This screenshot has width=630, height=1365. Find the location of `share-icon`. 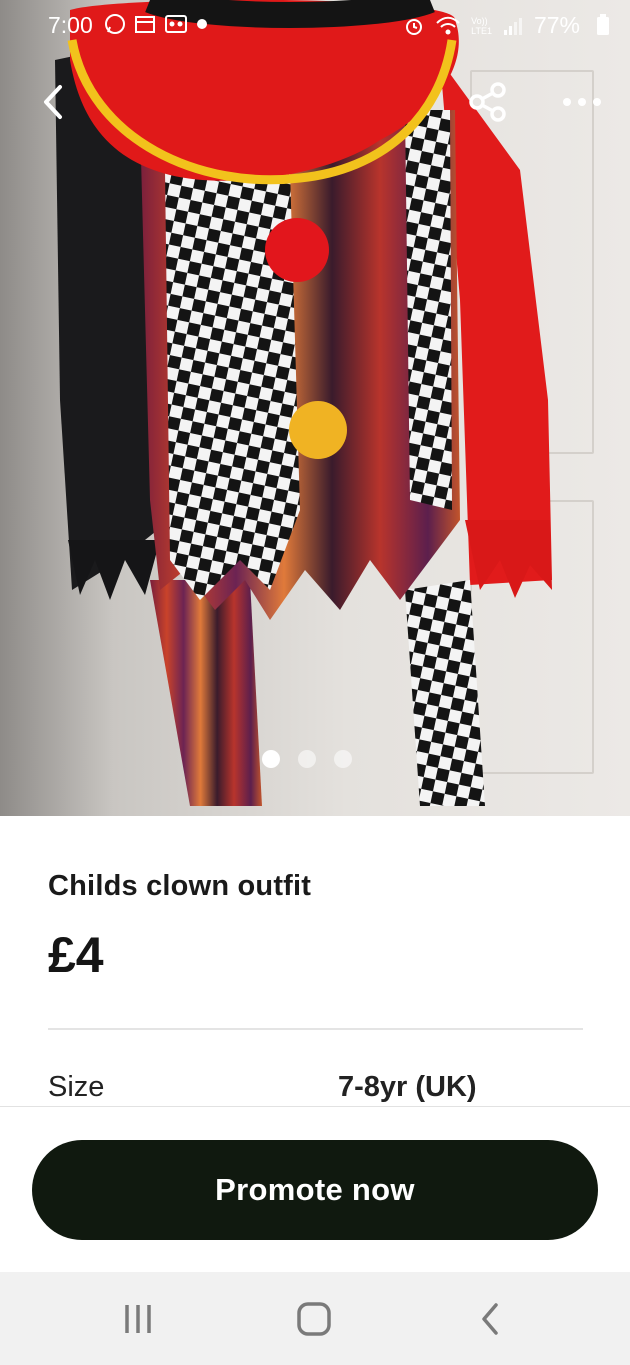

share-icon is located at coordinates (487, 102).